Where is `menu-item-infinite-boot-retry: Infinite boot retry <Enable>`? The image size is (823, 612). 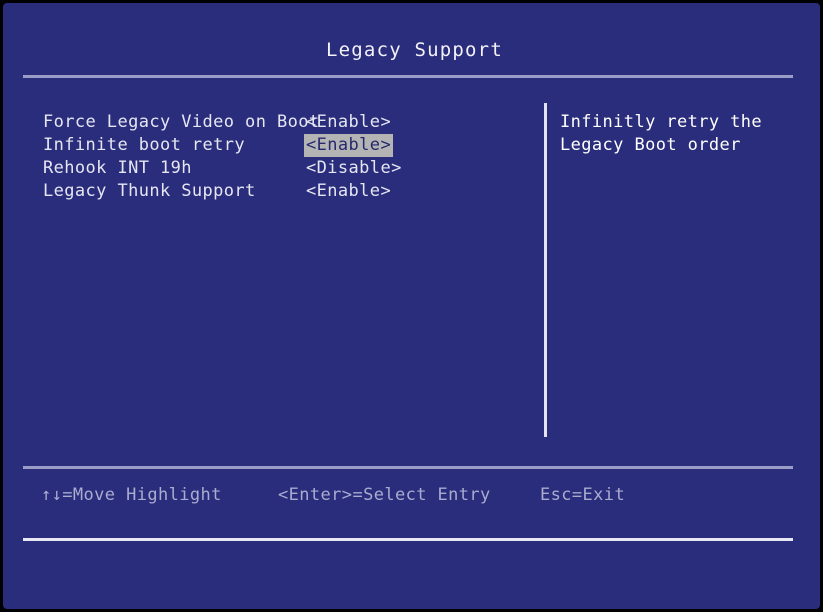 menu-item-infinite-boot-retry: Infinite boot retry <Enable> is located at coordinates (283, 145).